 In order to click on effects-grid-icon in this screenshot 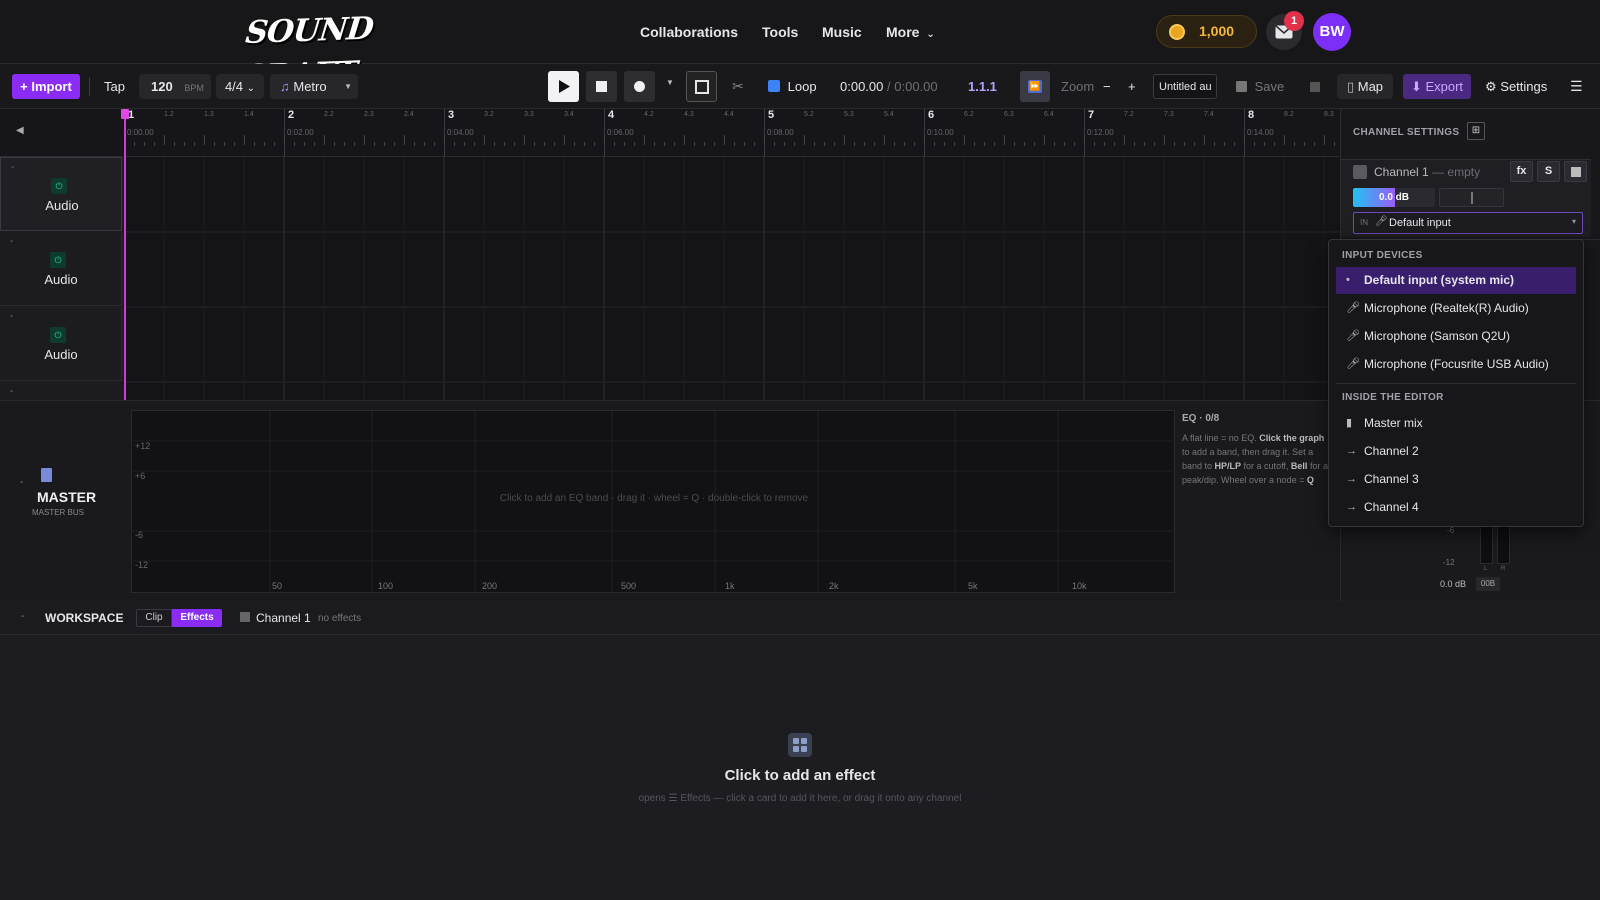, I will do `click(800, 745)`.